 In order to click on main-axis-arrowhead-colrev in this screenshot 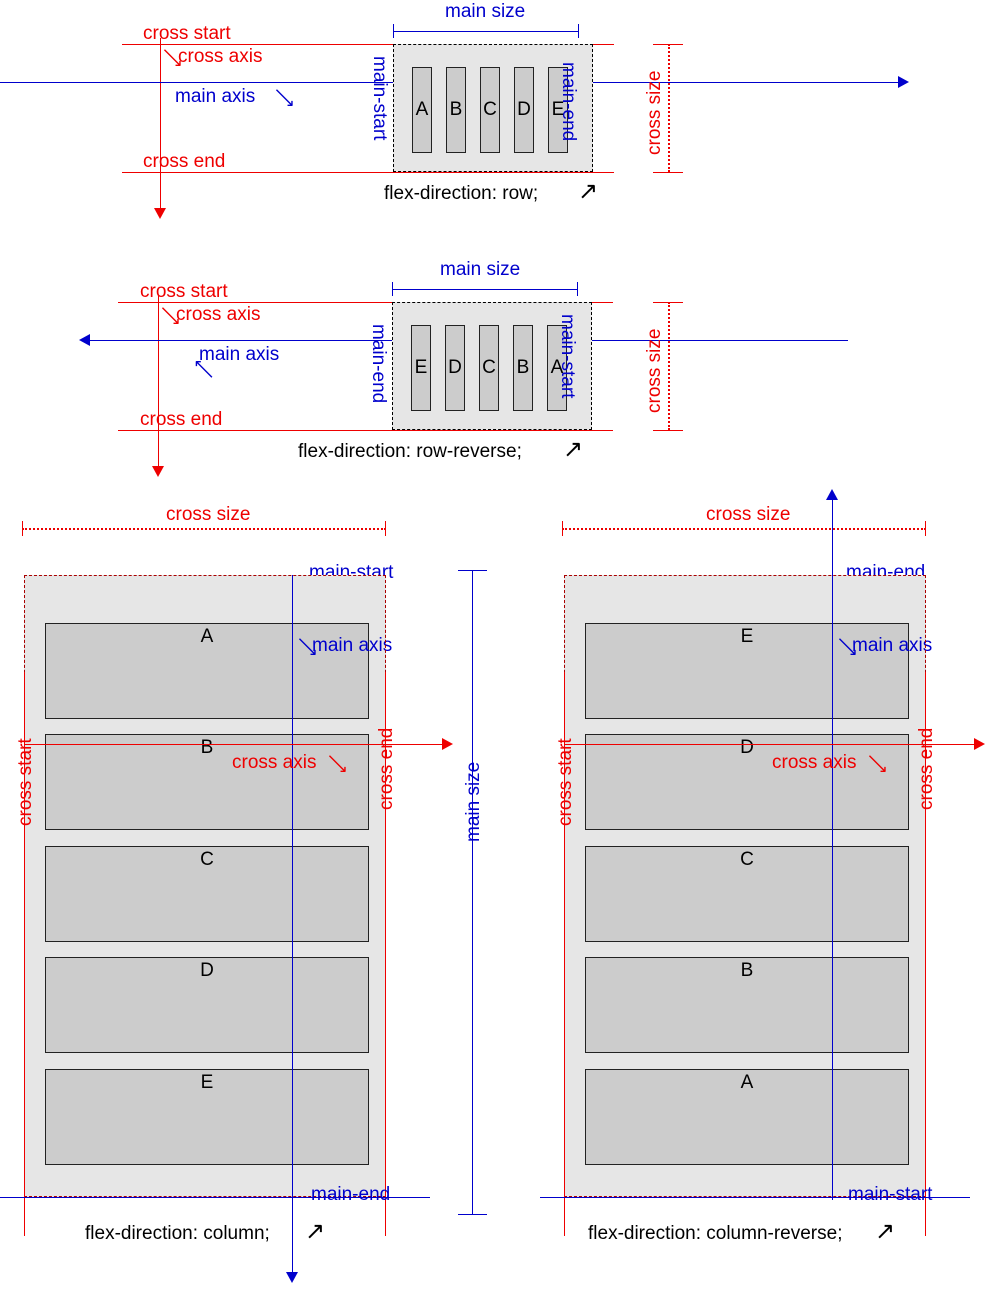, I will do `click(832, 494)`.